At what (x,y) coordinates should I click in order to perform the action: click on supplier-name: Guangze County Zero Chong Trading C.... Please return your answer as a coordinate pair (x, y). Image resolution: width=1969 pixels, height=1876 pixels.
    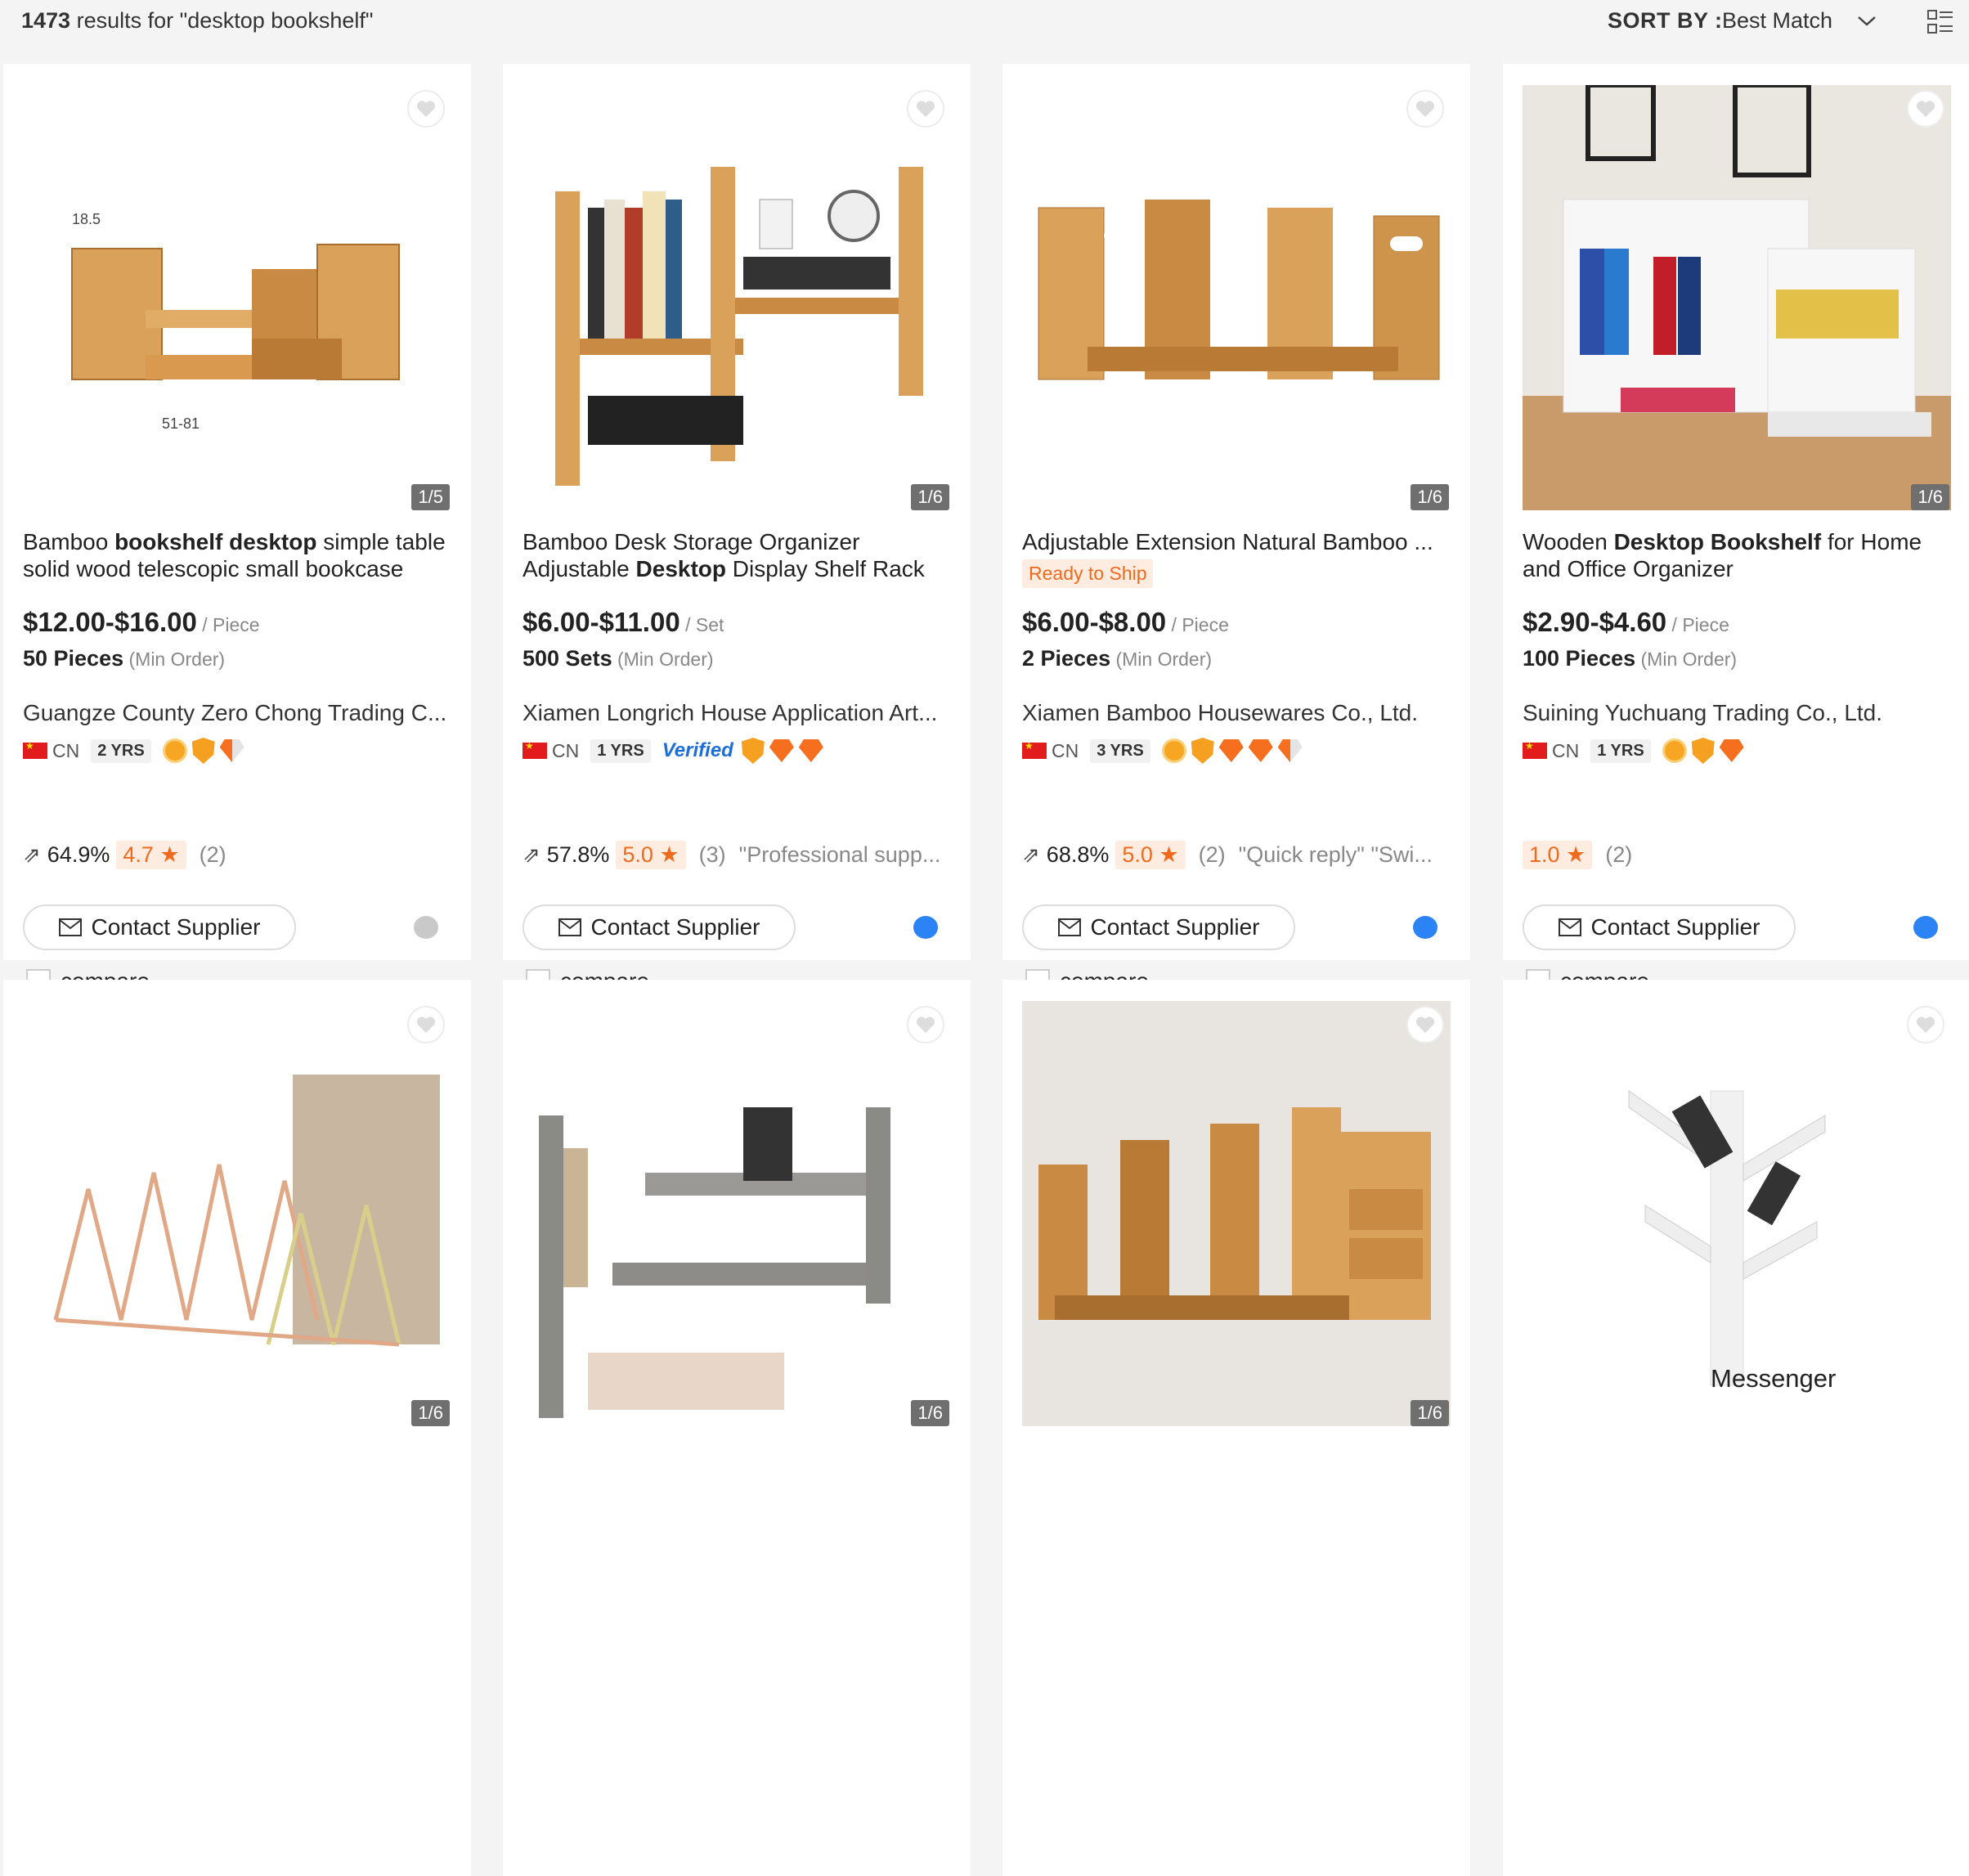
    Looking at the image, I should click on (239, 713).